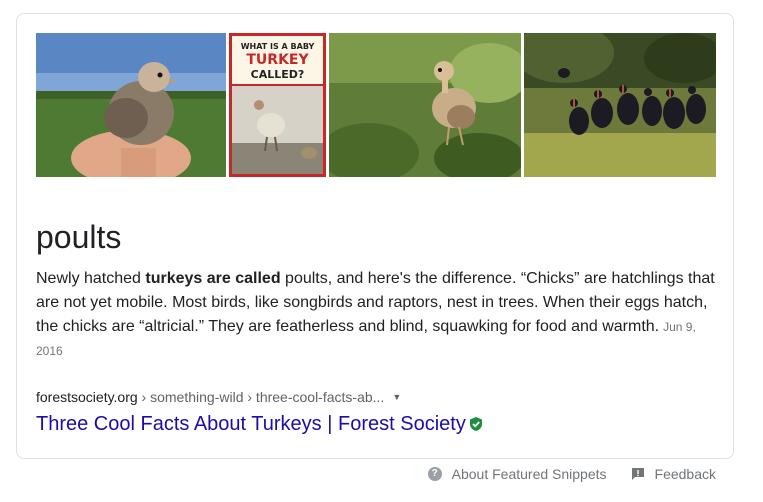  I want to click on verified-shield-icon, so click(475, 424).